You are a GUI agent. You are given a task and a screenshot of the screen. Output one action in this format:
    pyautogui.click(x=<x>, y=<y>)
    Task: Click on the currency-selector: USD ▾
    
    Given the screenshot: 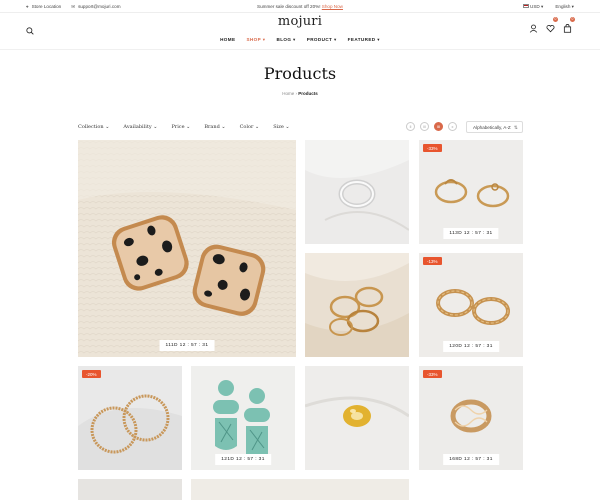 What is the action you would take?
    pyautogui.click(x=532, y=6)
    